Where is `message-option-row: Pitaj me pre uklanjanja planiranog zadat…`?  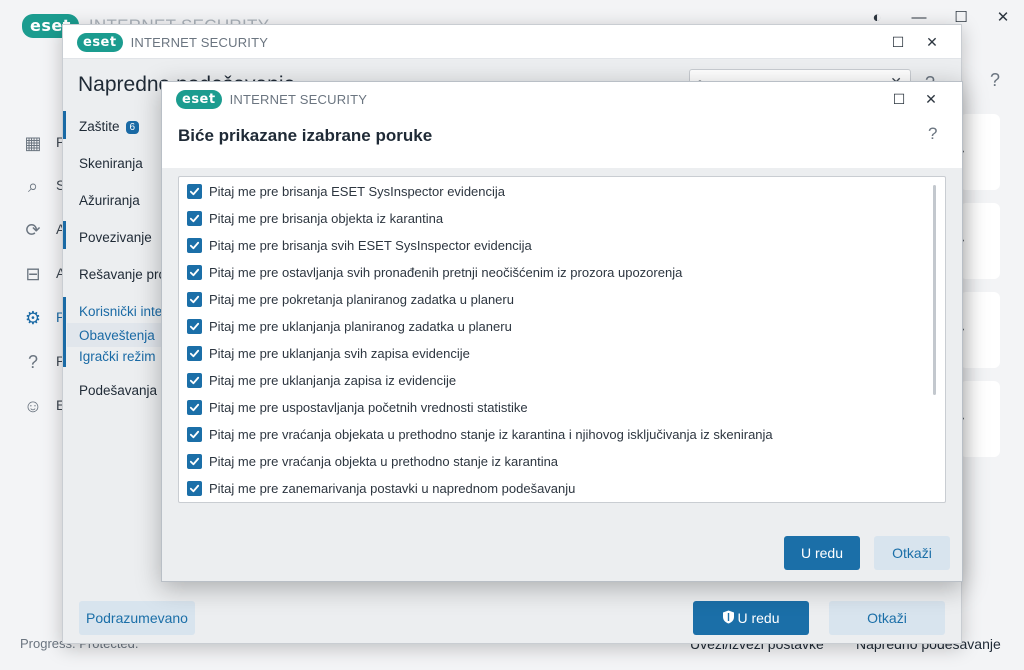 message-option-row: Pitaj me pre uklanjanja planiranog zadat… is located at coordinates (349, 326).